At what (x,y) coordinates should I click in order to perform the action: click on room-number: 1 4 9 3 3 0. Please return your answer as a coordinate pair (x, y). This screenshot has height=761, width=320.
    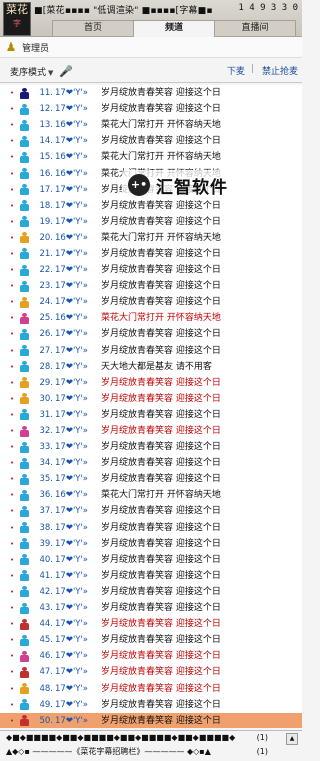
    Looking at the image, I should click on (268, 8).